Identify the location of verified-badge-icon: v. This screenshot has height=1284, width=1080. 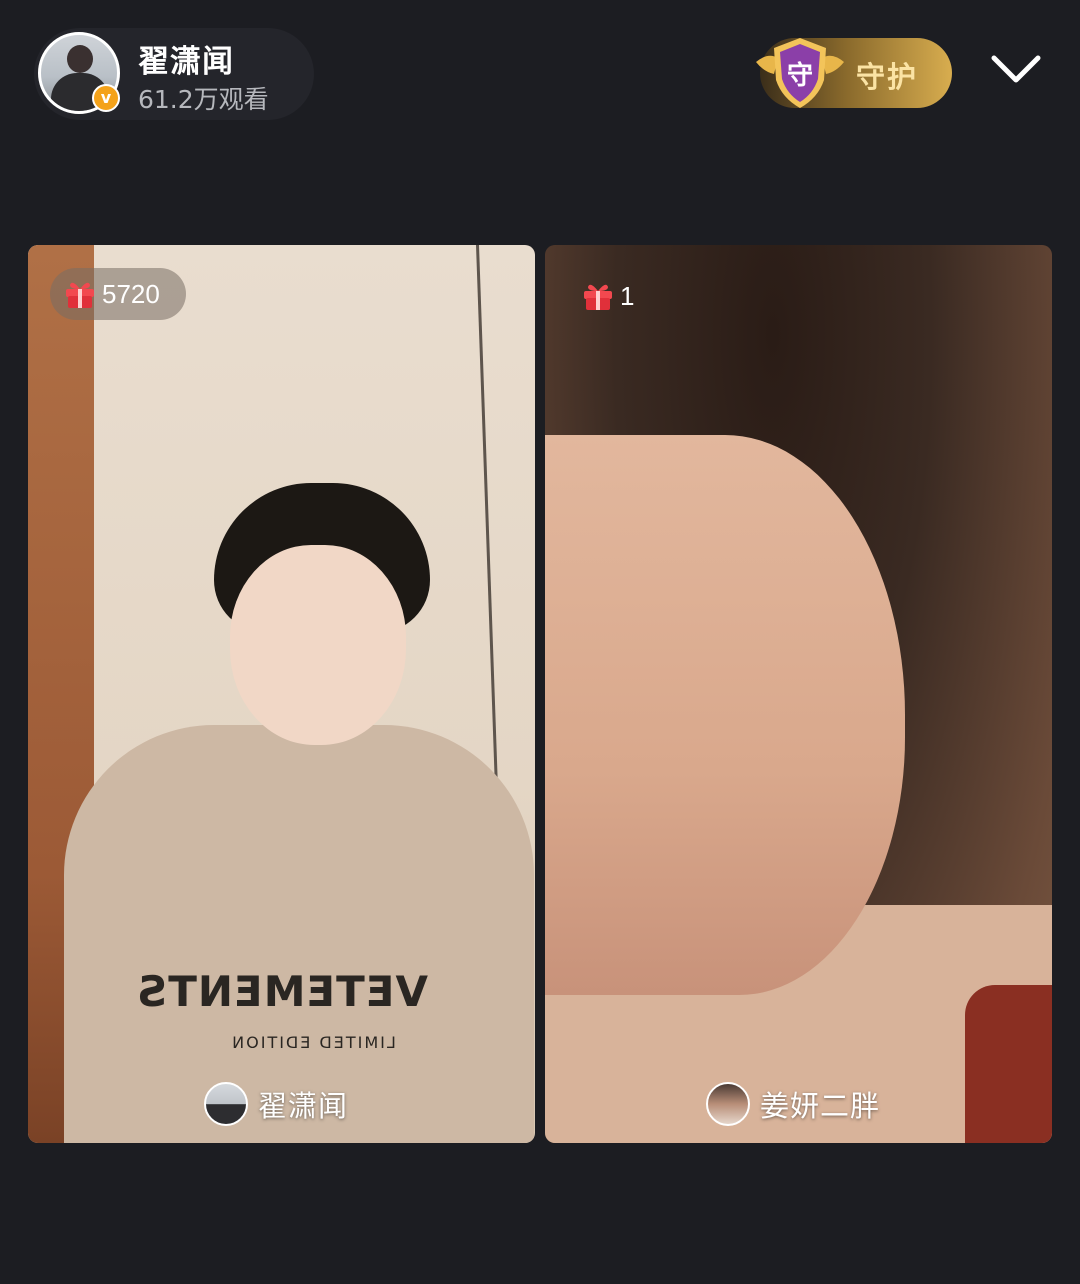
(106, 98).